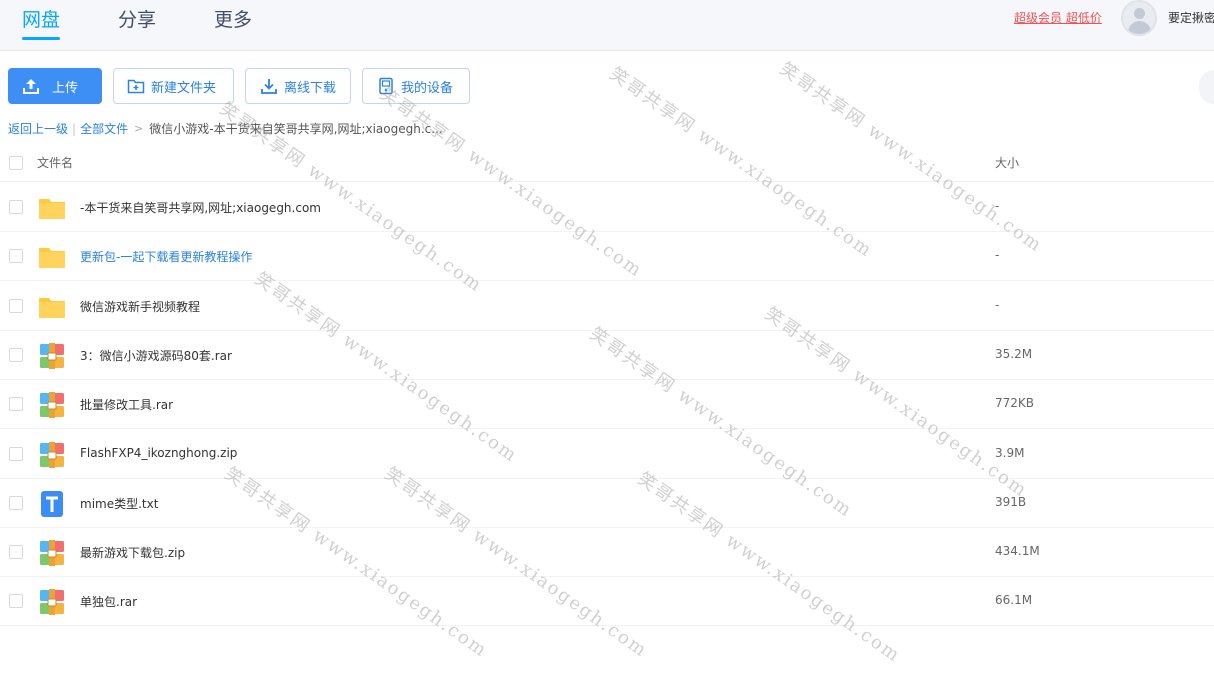 The width and height of the screenshot is (1214, 694). Describe the element at coordinates (607, 256) in the screenshot. I see `file-row: 更新包-一起下载看更新教程操作 -` at that location.